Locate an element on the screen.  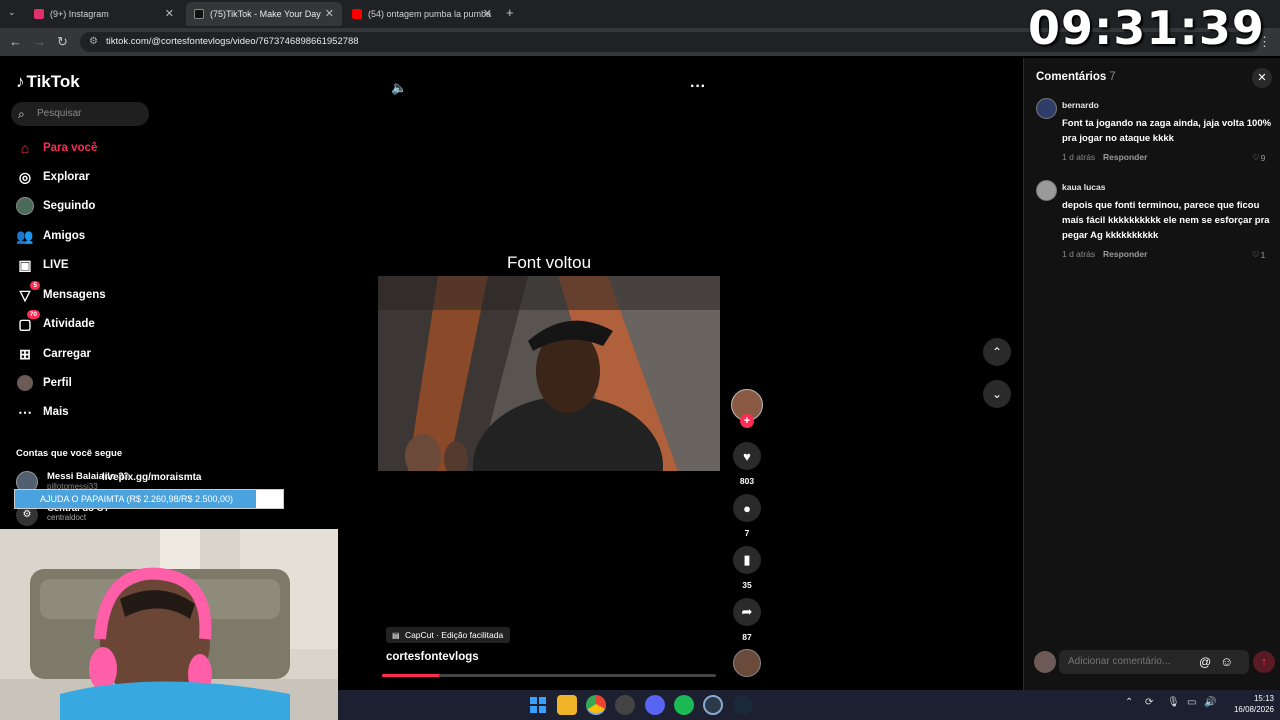
next-video-button: ⌄ is located at coordinates (997, 394).